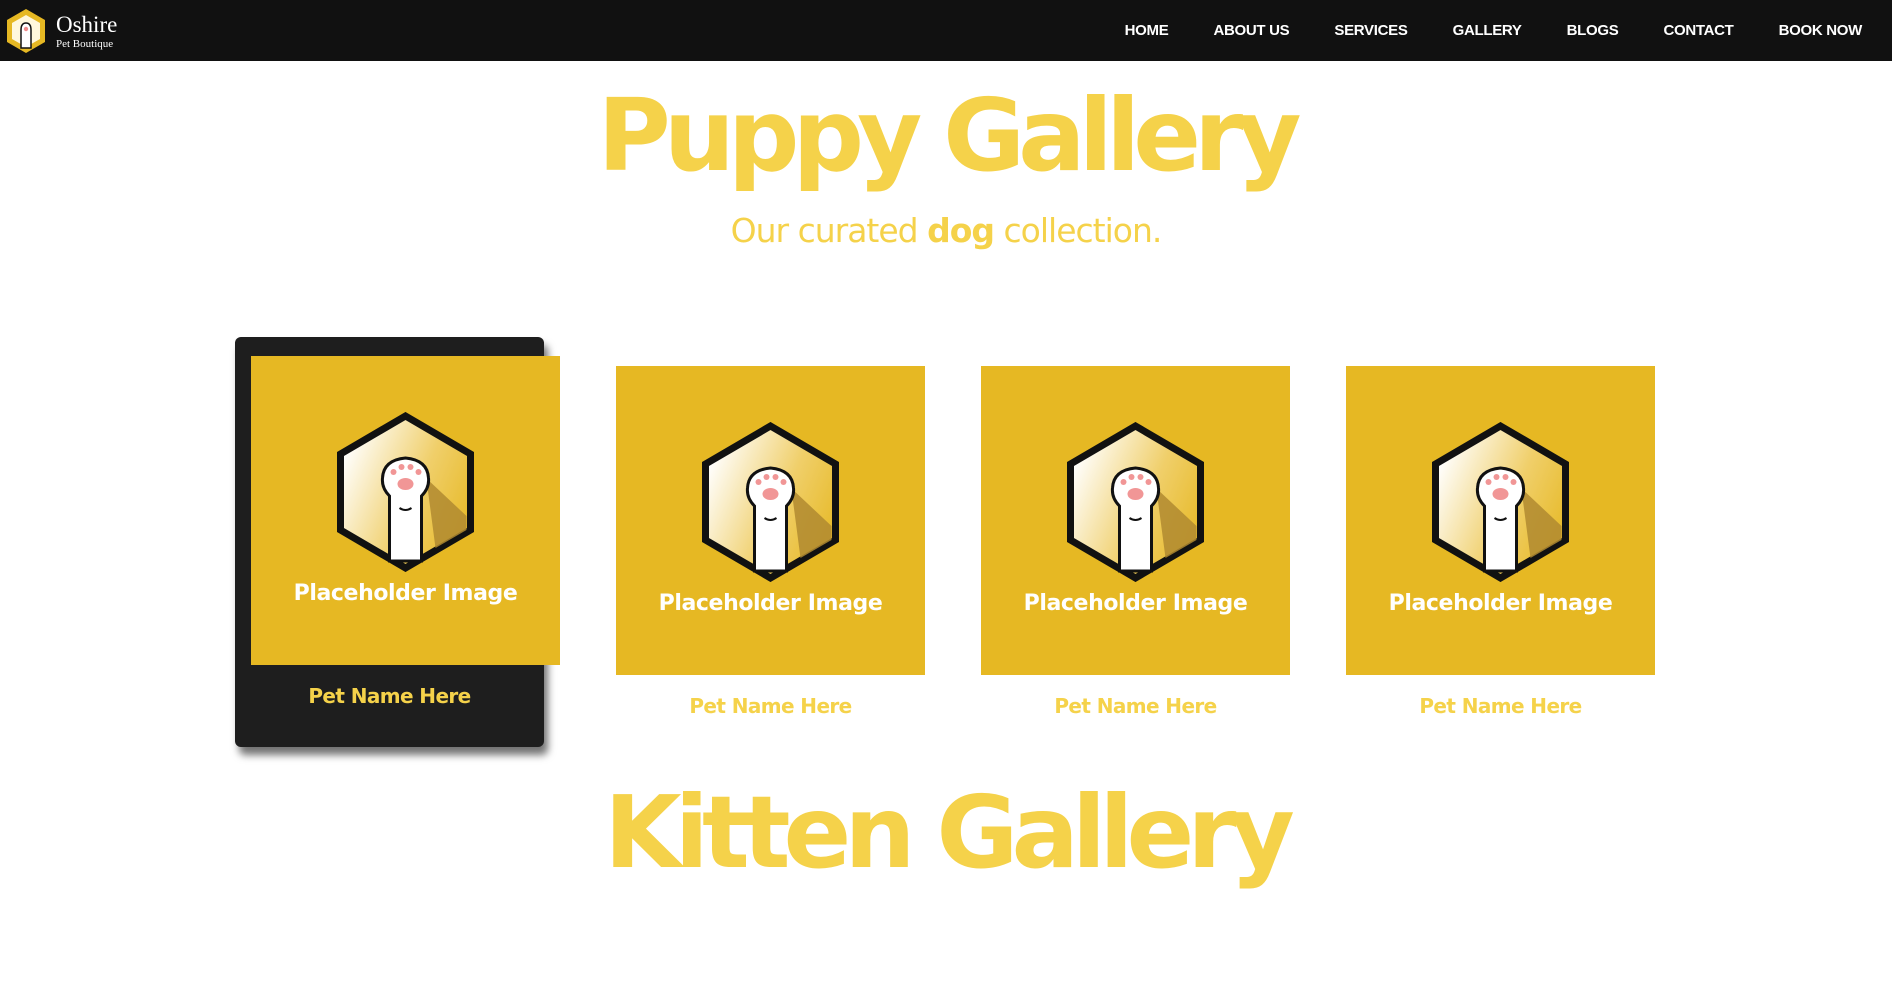 The image size is (1892, 1000). Describe the element at coordinates (1370, 30) in the screenshot. I see `nav-services: SERVICES` at that location.